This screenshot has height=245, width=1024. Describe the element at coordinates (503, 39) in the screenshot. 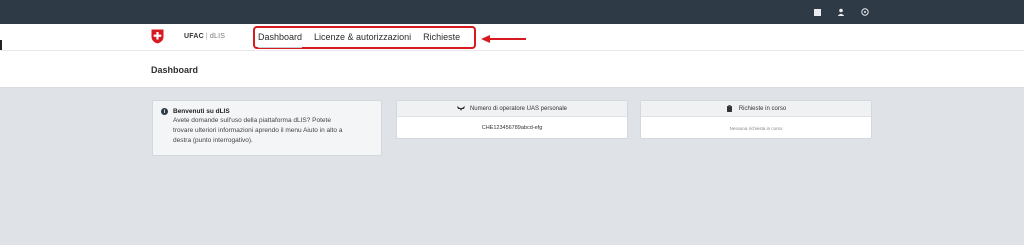

I see `annotation-arrow-icon` at that location.